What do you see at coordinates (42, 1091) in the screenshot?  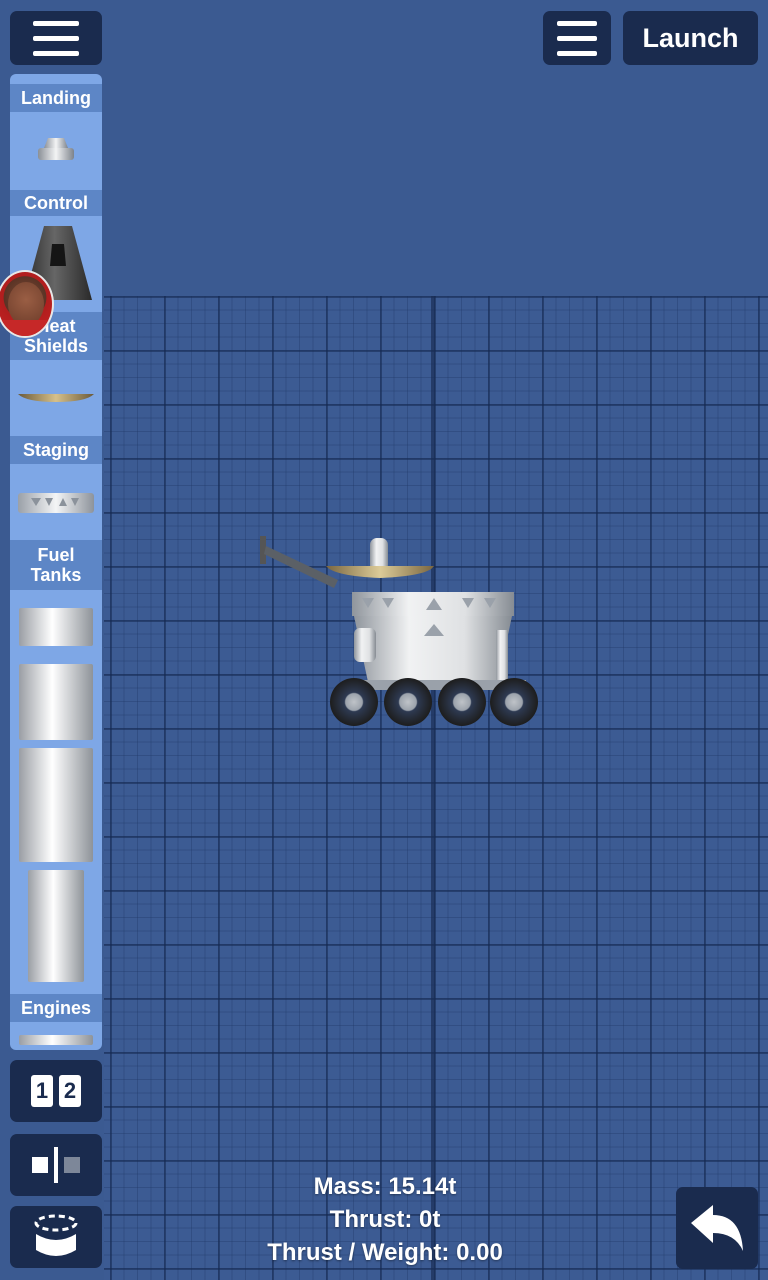 I see `stage-number-1: 1` at bounding box center [42, 1091].